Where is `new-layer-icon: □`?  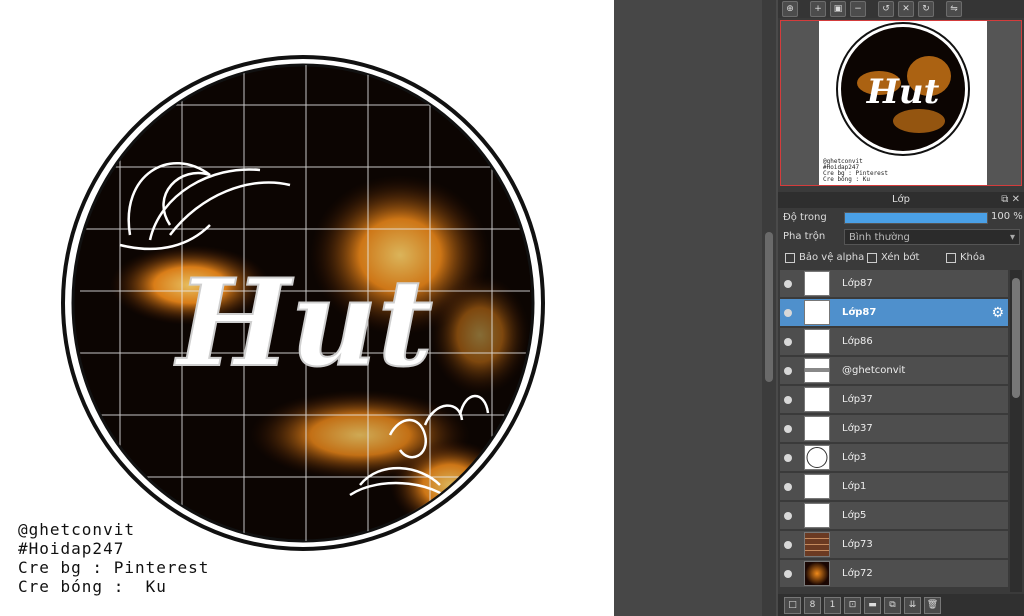 new-layer-icon: □ is located at coordinates (792, 605).